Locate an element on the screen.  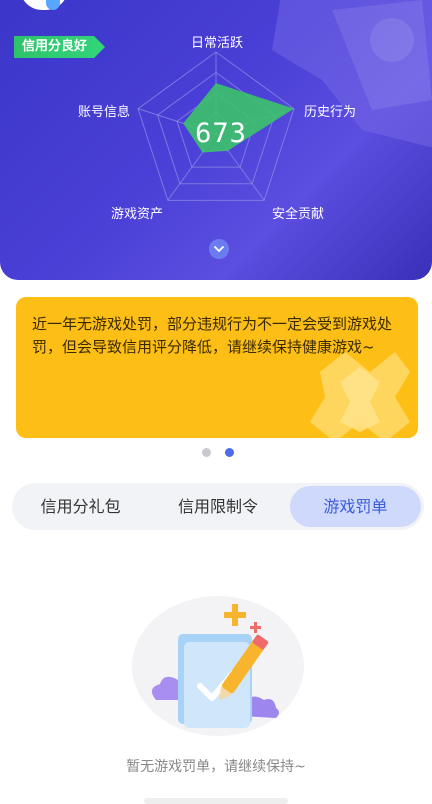
tab-credit-gift: 信用分礼包 is located at coordinates (80, 506).